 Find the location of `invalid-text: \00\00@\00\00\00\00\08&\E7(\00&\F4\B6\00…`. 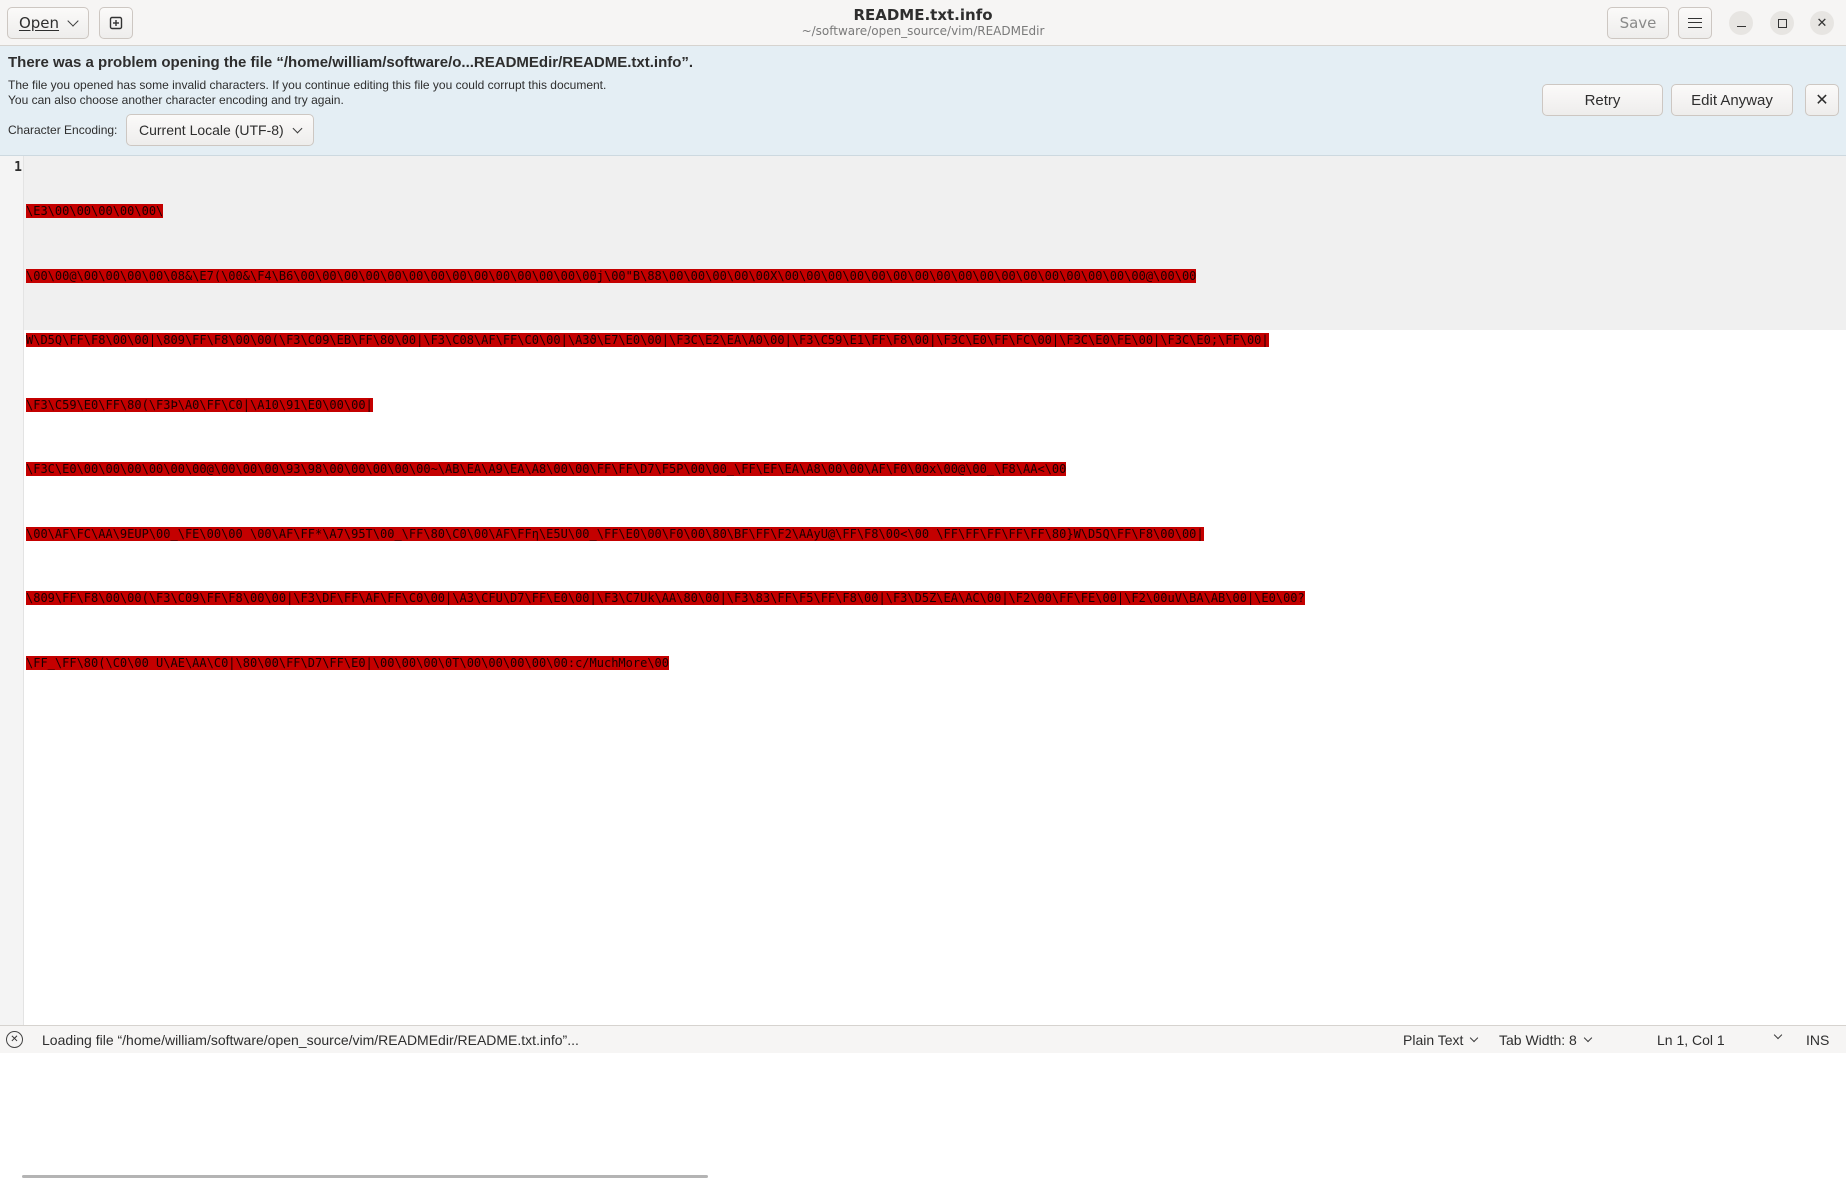

invalid-text: \00\00@\00\00\00\00\08&\E7(\00&\F4\B6\00… is located at coordinates (611, 275).